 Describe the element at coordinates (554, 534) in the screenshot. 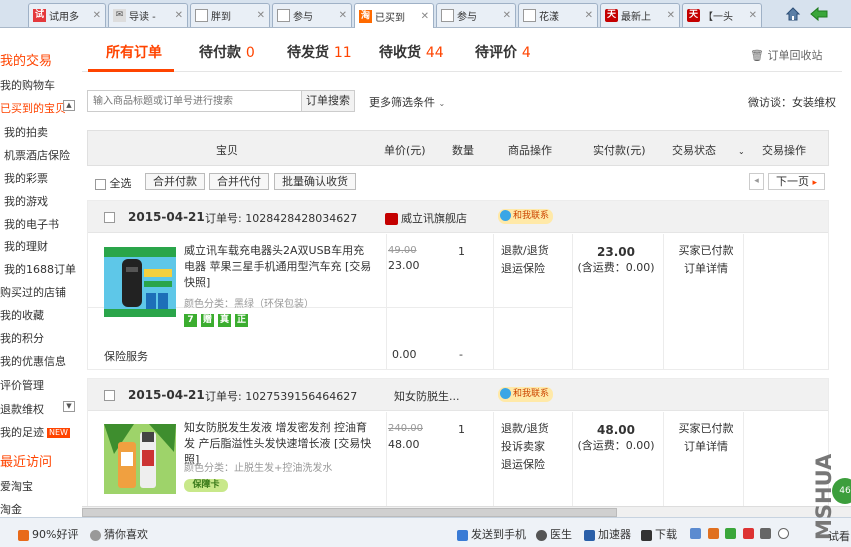

I see `doctor-tool: 医生` at that location.